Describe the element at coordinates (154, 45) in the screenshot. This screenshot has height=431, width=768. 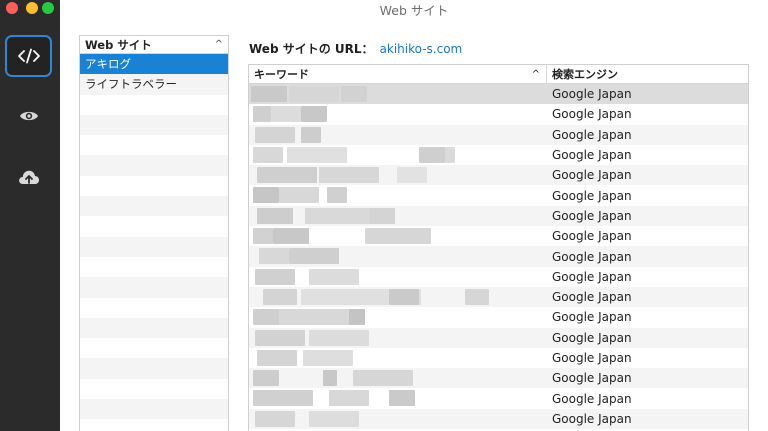
I see `website-list-header: Web サイト ^` at that location.